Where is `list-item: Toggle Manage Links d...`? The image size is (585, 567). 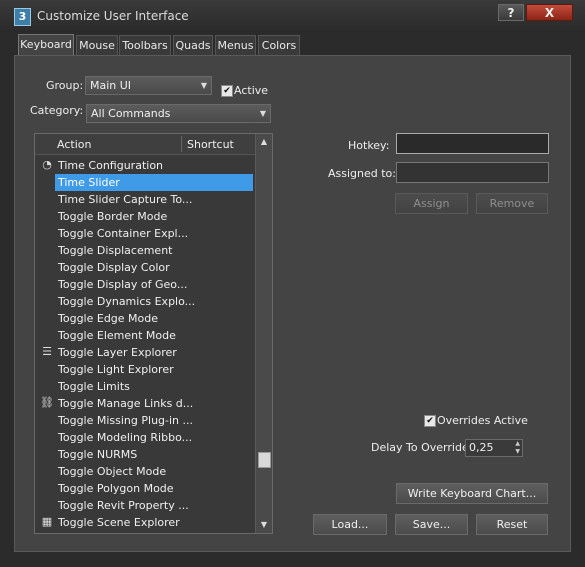
list-item: Toggle Manage Links d... is located at coordinates (154, 403).